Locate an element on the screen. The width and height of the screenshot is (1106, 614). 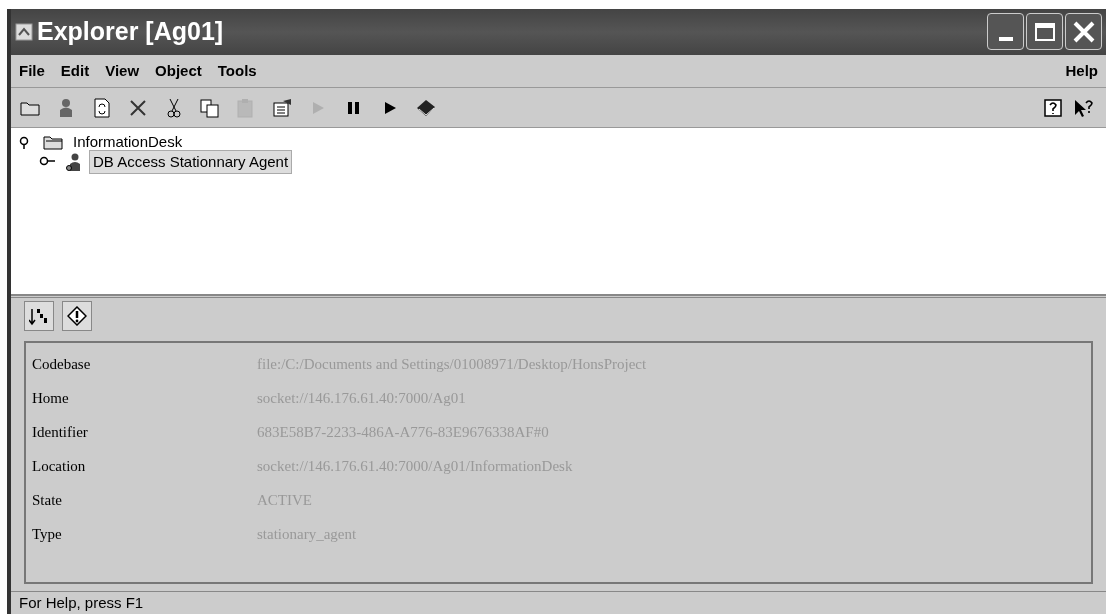
menu-item: Tools is located at coordinates (237, 71).